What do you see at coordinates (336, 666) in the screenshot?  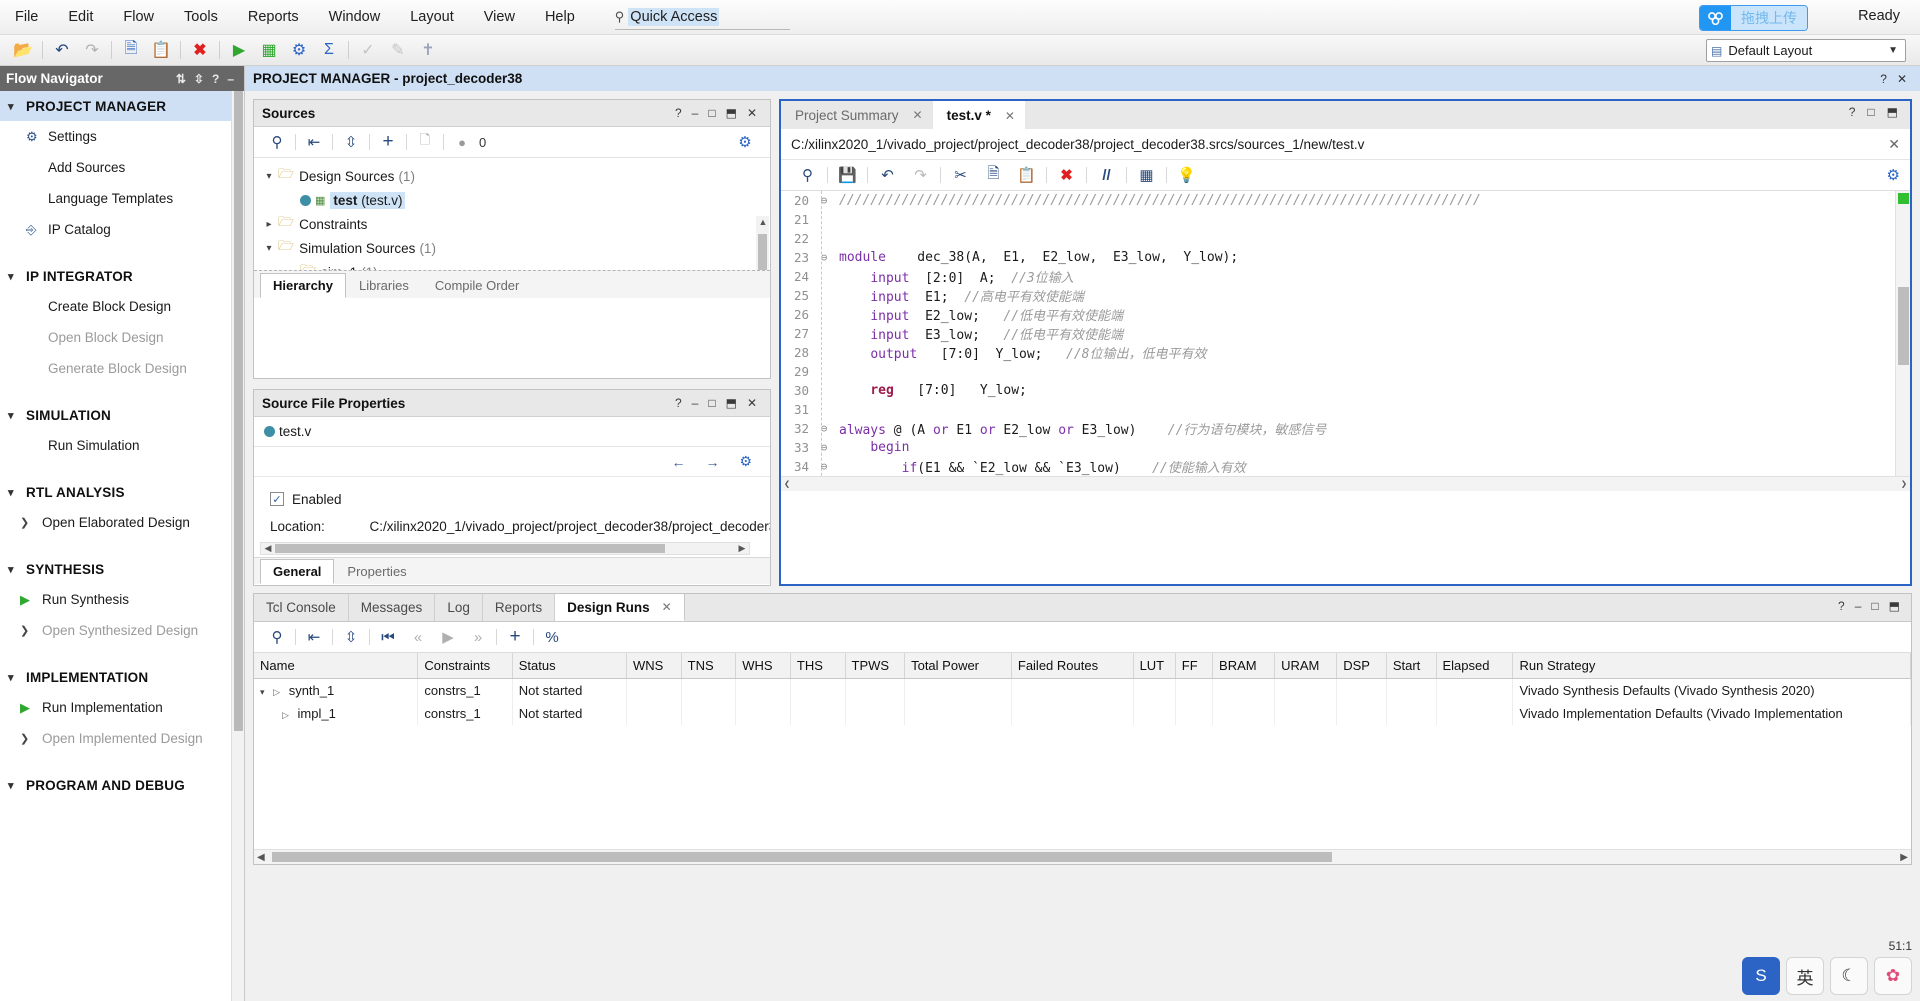 I see `col-name: Name` at bounding box center [336, 666].